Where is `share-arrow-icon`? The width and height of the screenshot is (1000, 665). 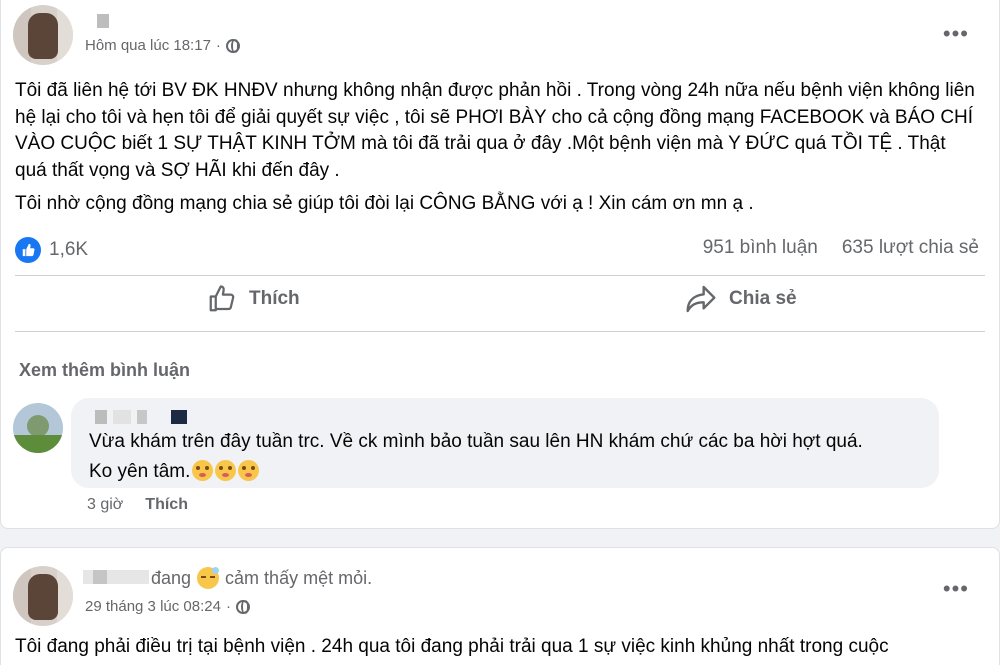
share-arrow-icon is located at coordinates (701, 299).